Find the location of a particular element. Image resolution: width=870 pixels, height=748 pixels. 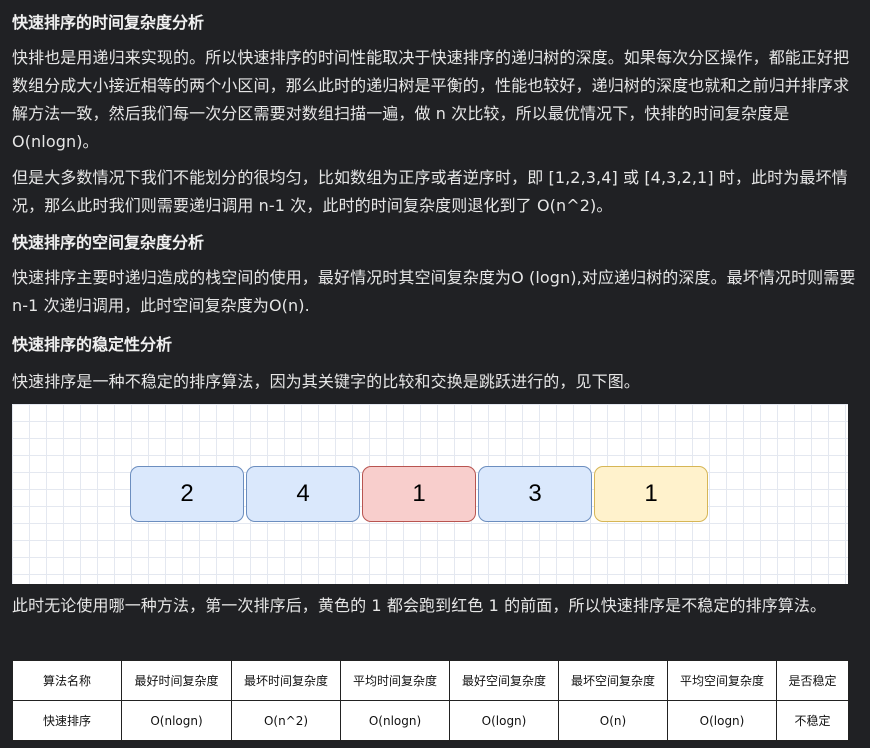

section-title-space-complexity: 快速排序的空间复杂度分析 is located at coordinates (108, 242).